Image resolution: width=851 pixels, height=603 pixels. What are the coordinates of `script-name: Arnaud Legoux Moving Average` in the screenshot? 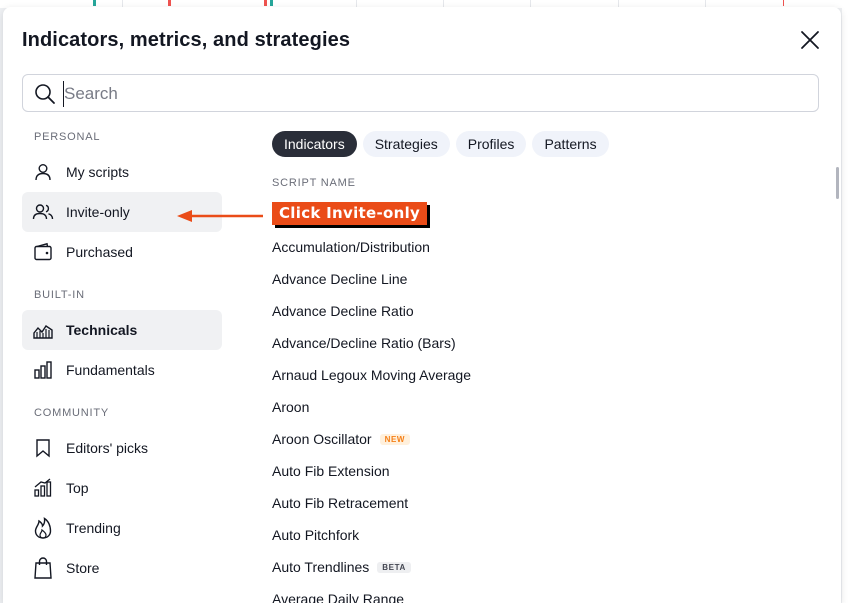 It's located at (371, 375).